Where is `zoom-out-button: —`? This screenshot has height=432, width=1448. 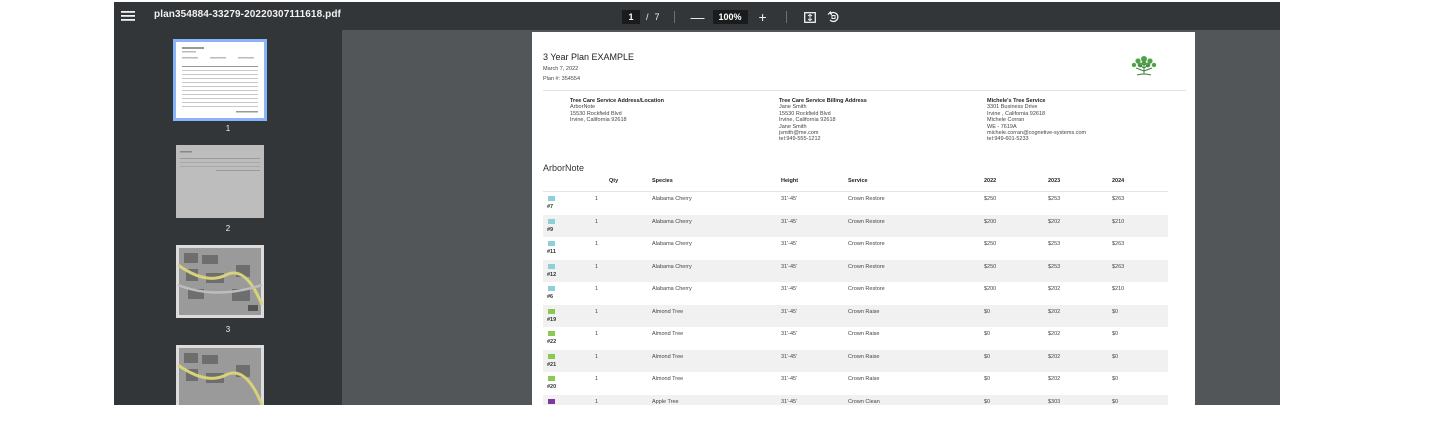
zoom-out-button: — is located at coordinates (698, 17).